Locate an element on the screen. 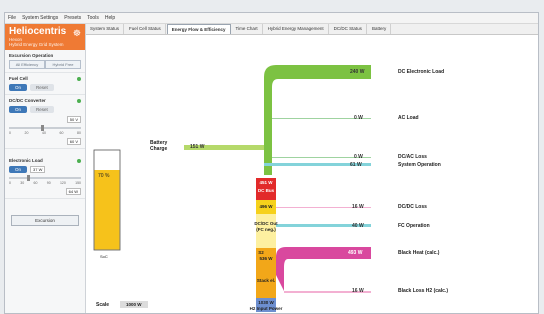  dcdc-voltage-field-2: 60 V is located at coordinates (73, 141).